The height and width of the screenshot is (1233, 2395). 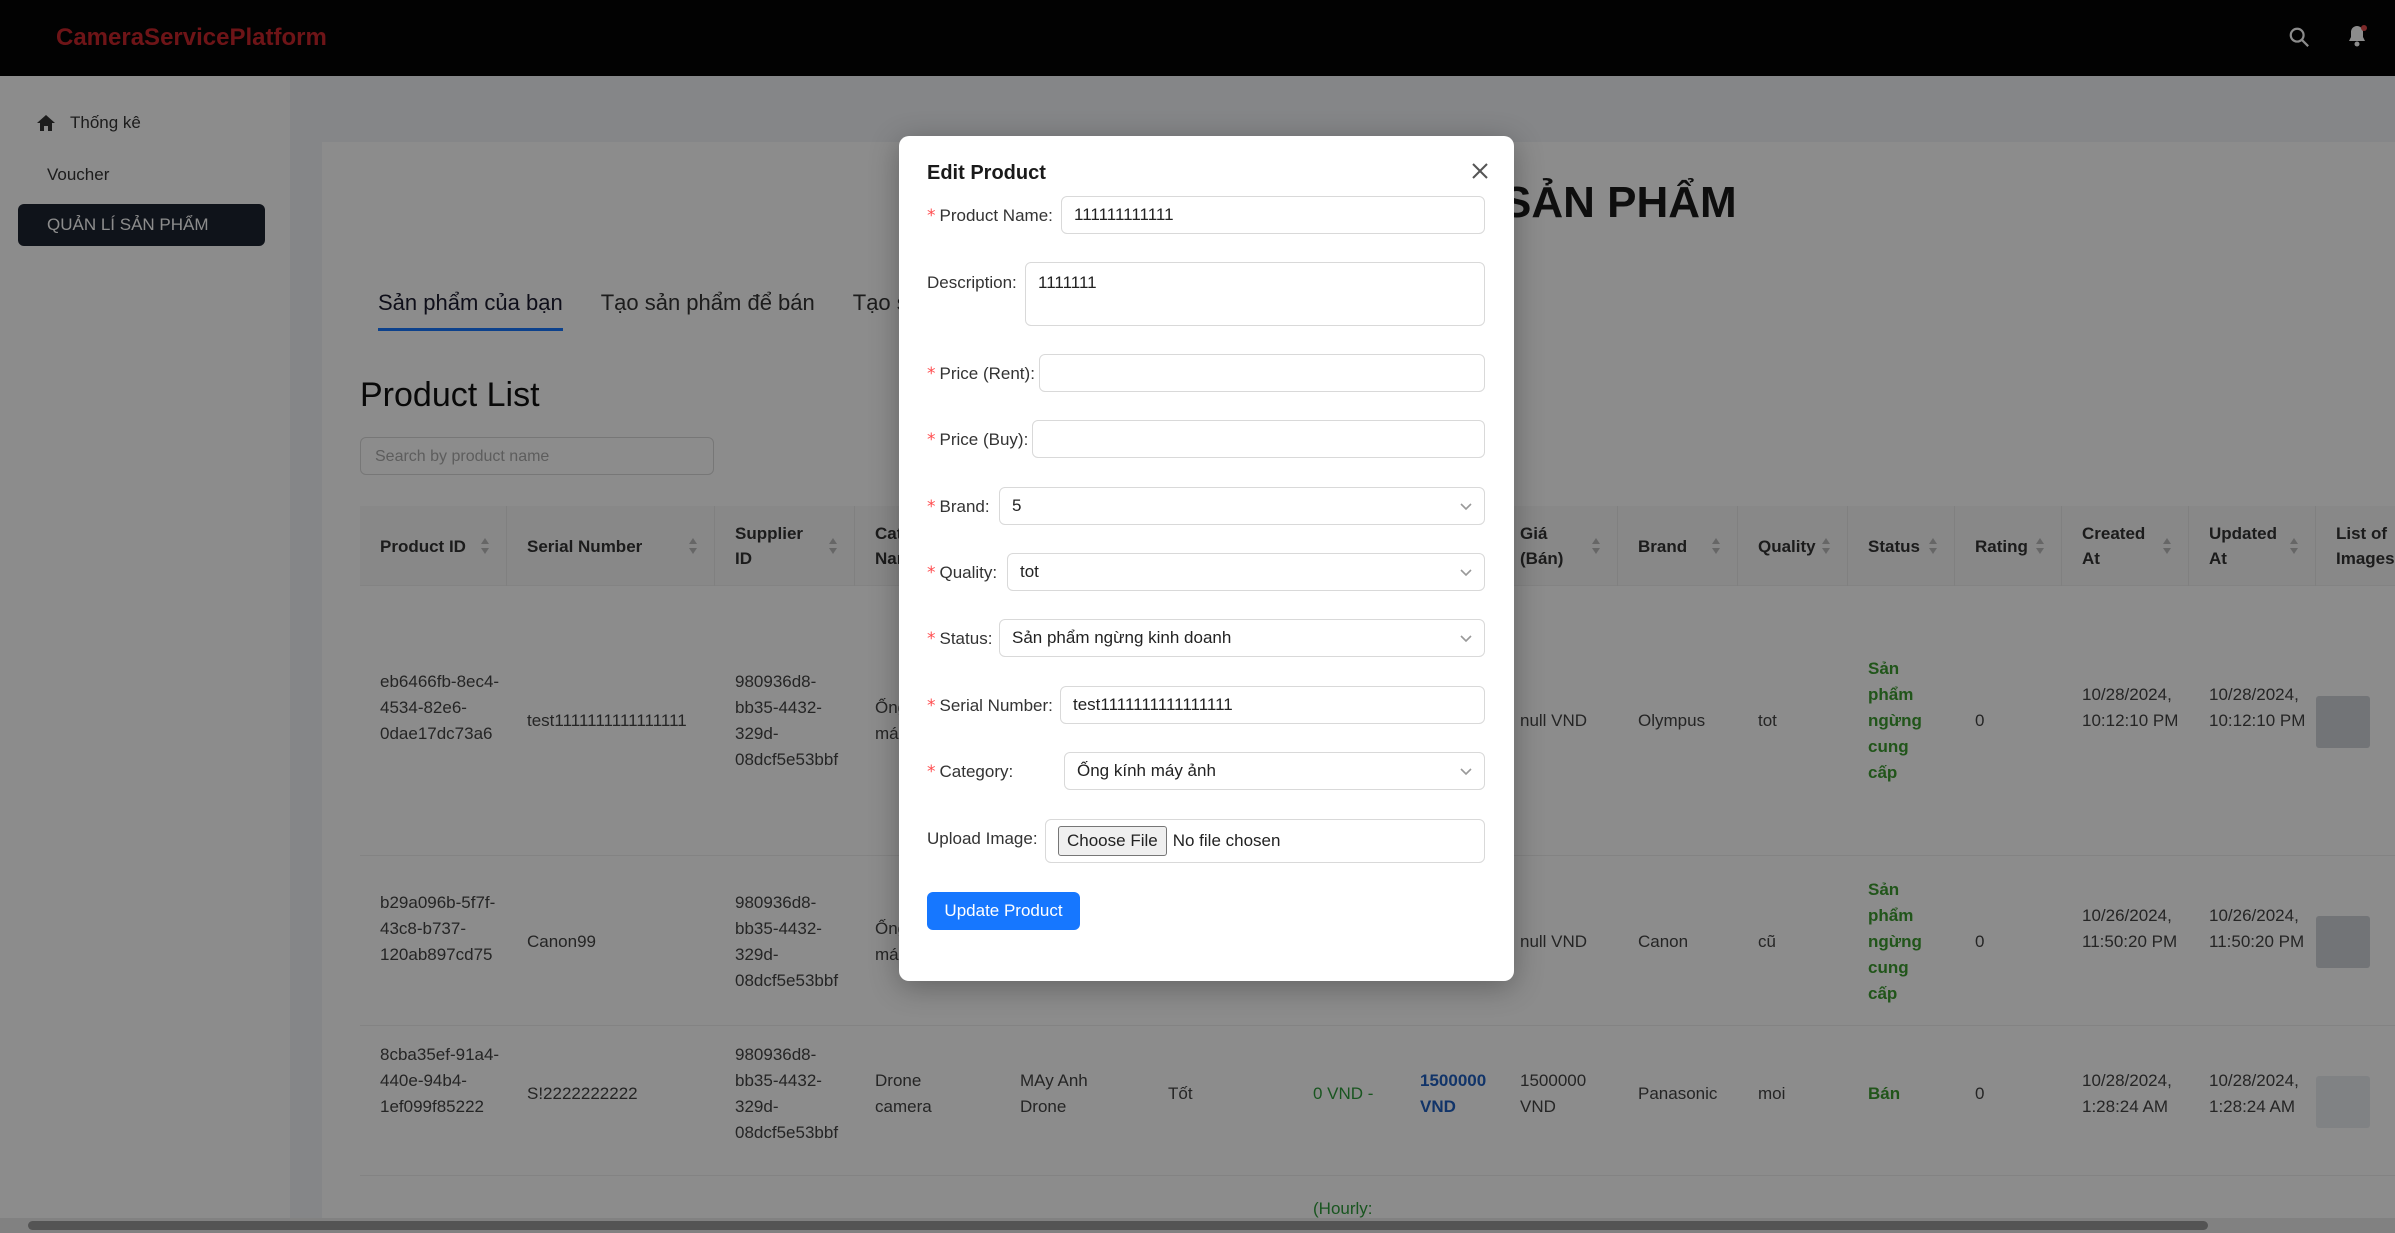 I want to click on price-rent-input, so click(x=1262, y=373).